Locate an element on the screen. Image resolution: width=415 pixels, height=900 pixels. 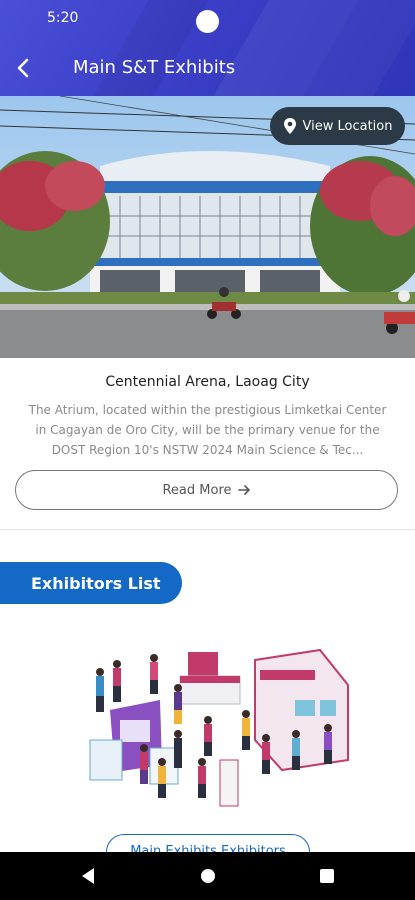
system-nav-bar is located at coordinates (207, 876).